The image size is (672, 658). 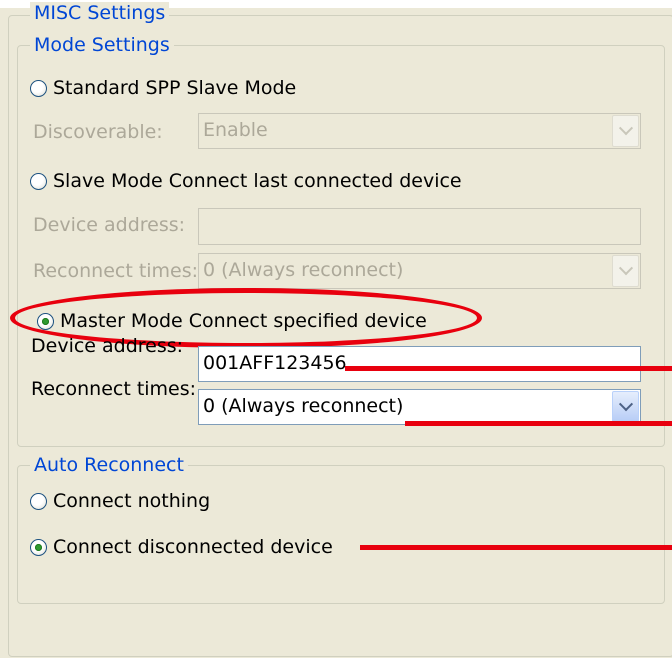 I want to click on mode-settings-legend: Mode Settings, so click(x=102, y=45).